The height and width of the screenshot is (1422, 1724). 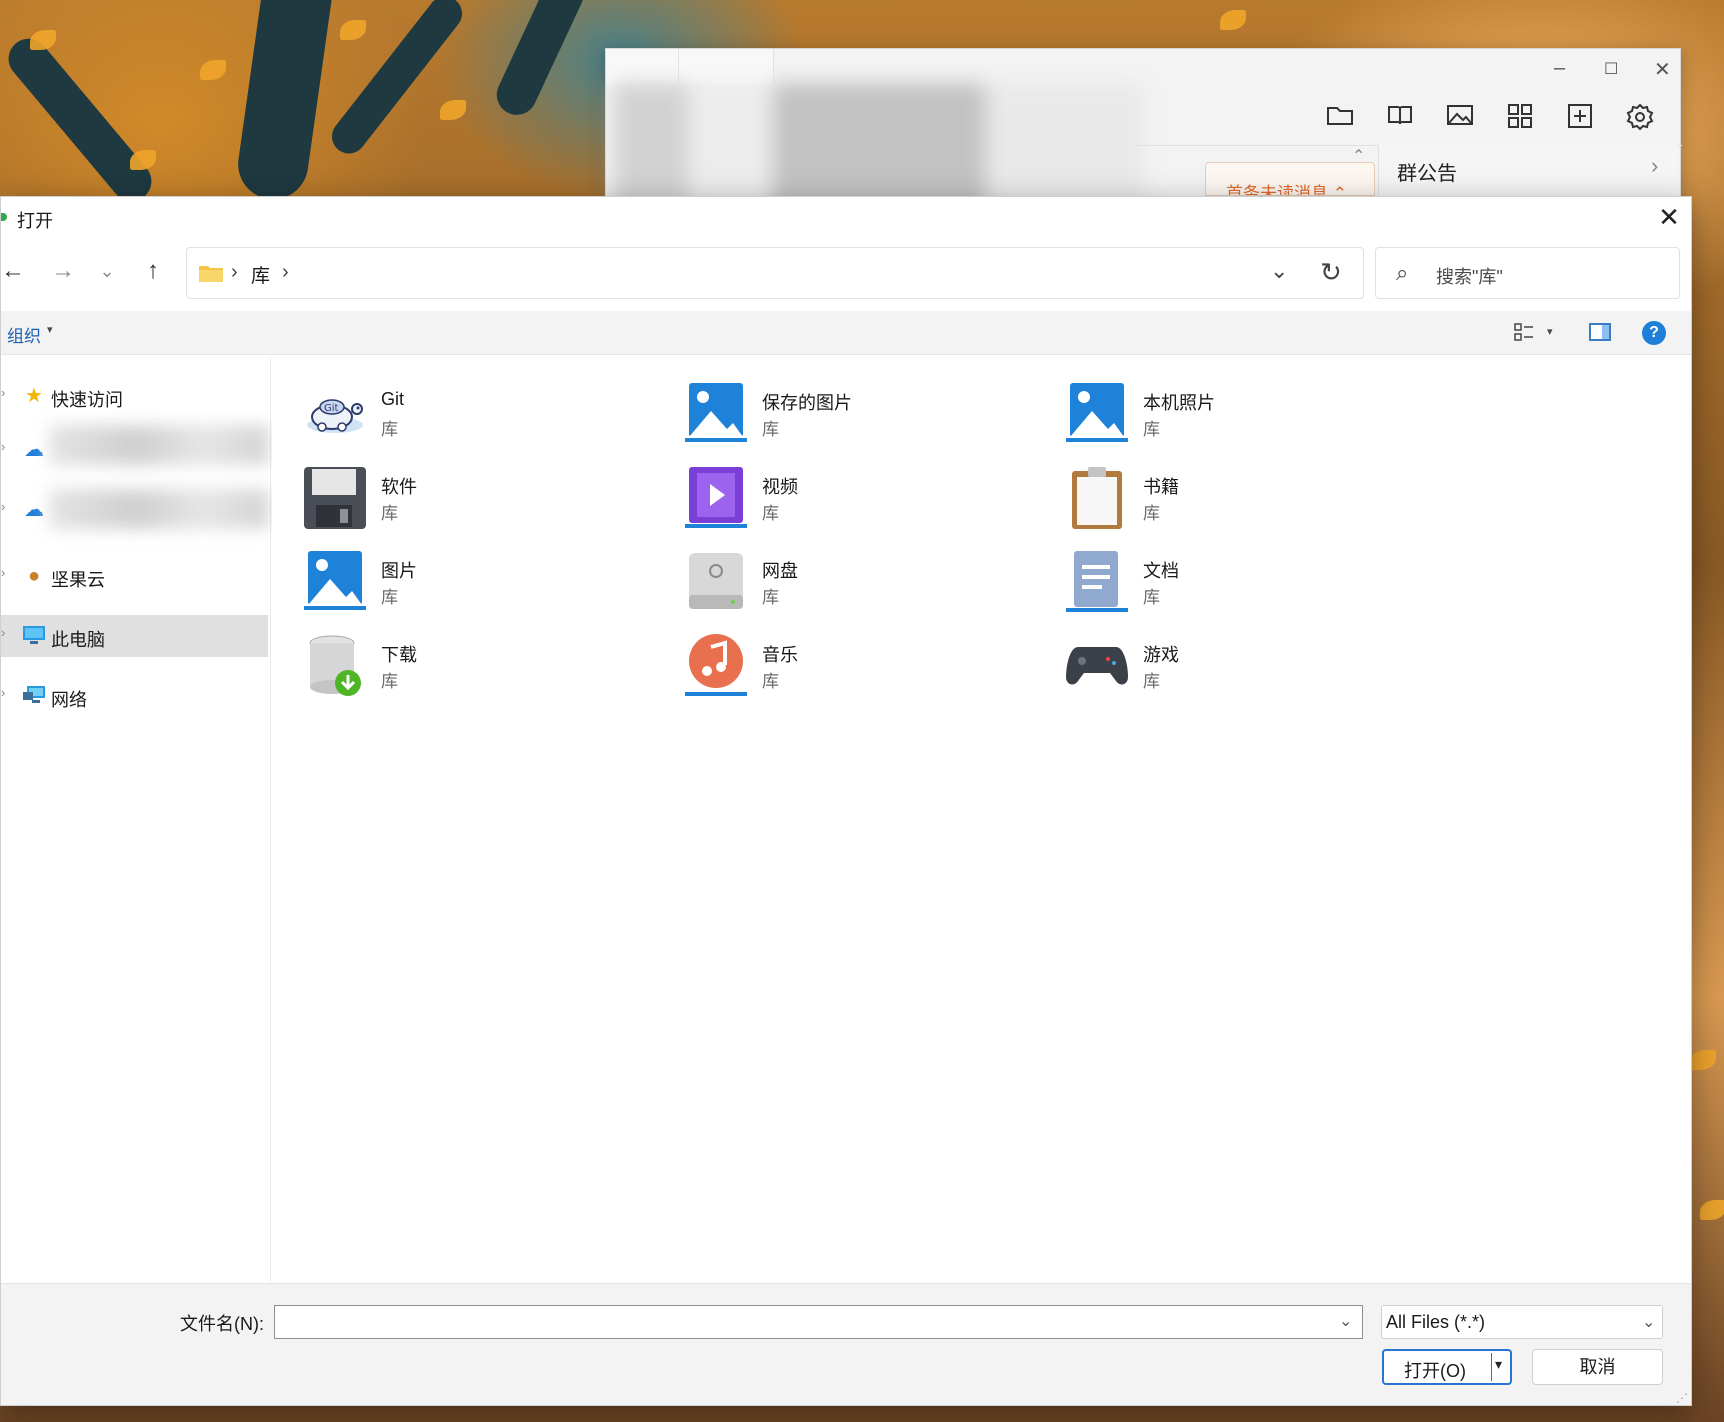 What do you see at coordinates (716, 497) in the screenshot?
I see `video-icon` at bounding box center [716, 497].